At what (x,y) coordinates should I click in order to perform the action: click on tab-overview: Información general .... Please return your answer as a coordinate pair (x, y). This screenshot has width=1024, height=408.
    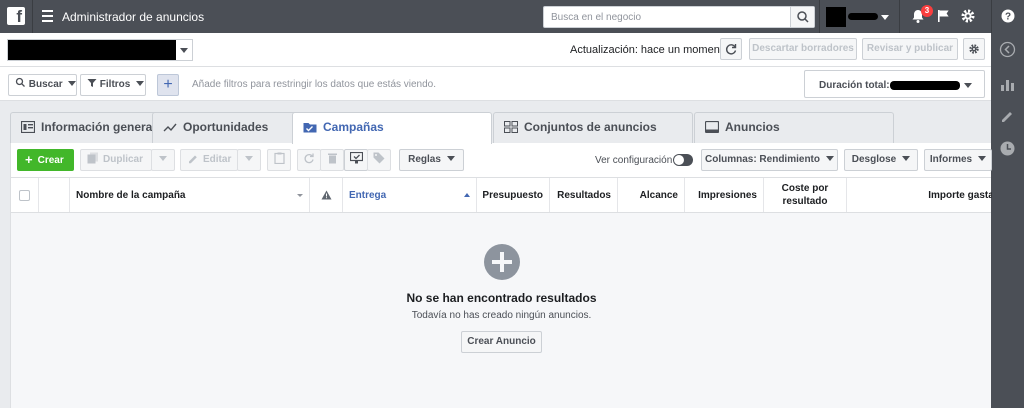
    Looking at the image, I should click on (85, 127).